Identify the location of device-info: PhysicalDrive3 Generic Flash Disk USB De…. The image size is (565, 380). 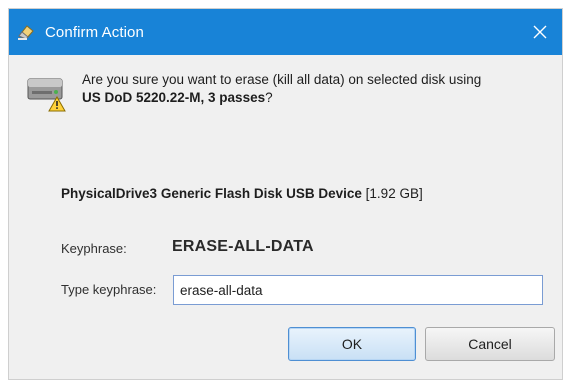
(242, 193).